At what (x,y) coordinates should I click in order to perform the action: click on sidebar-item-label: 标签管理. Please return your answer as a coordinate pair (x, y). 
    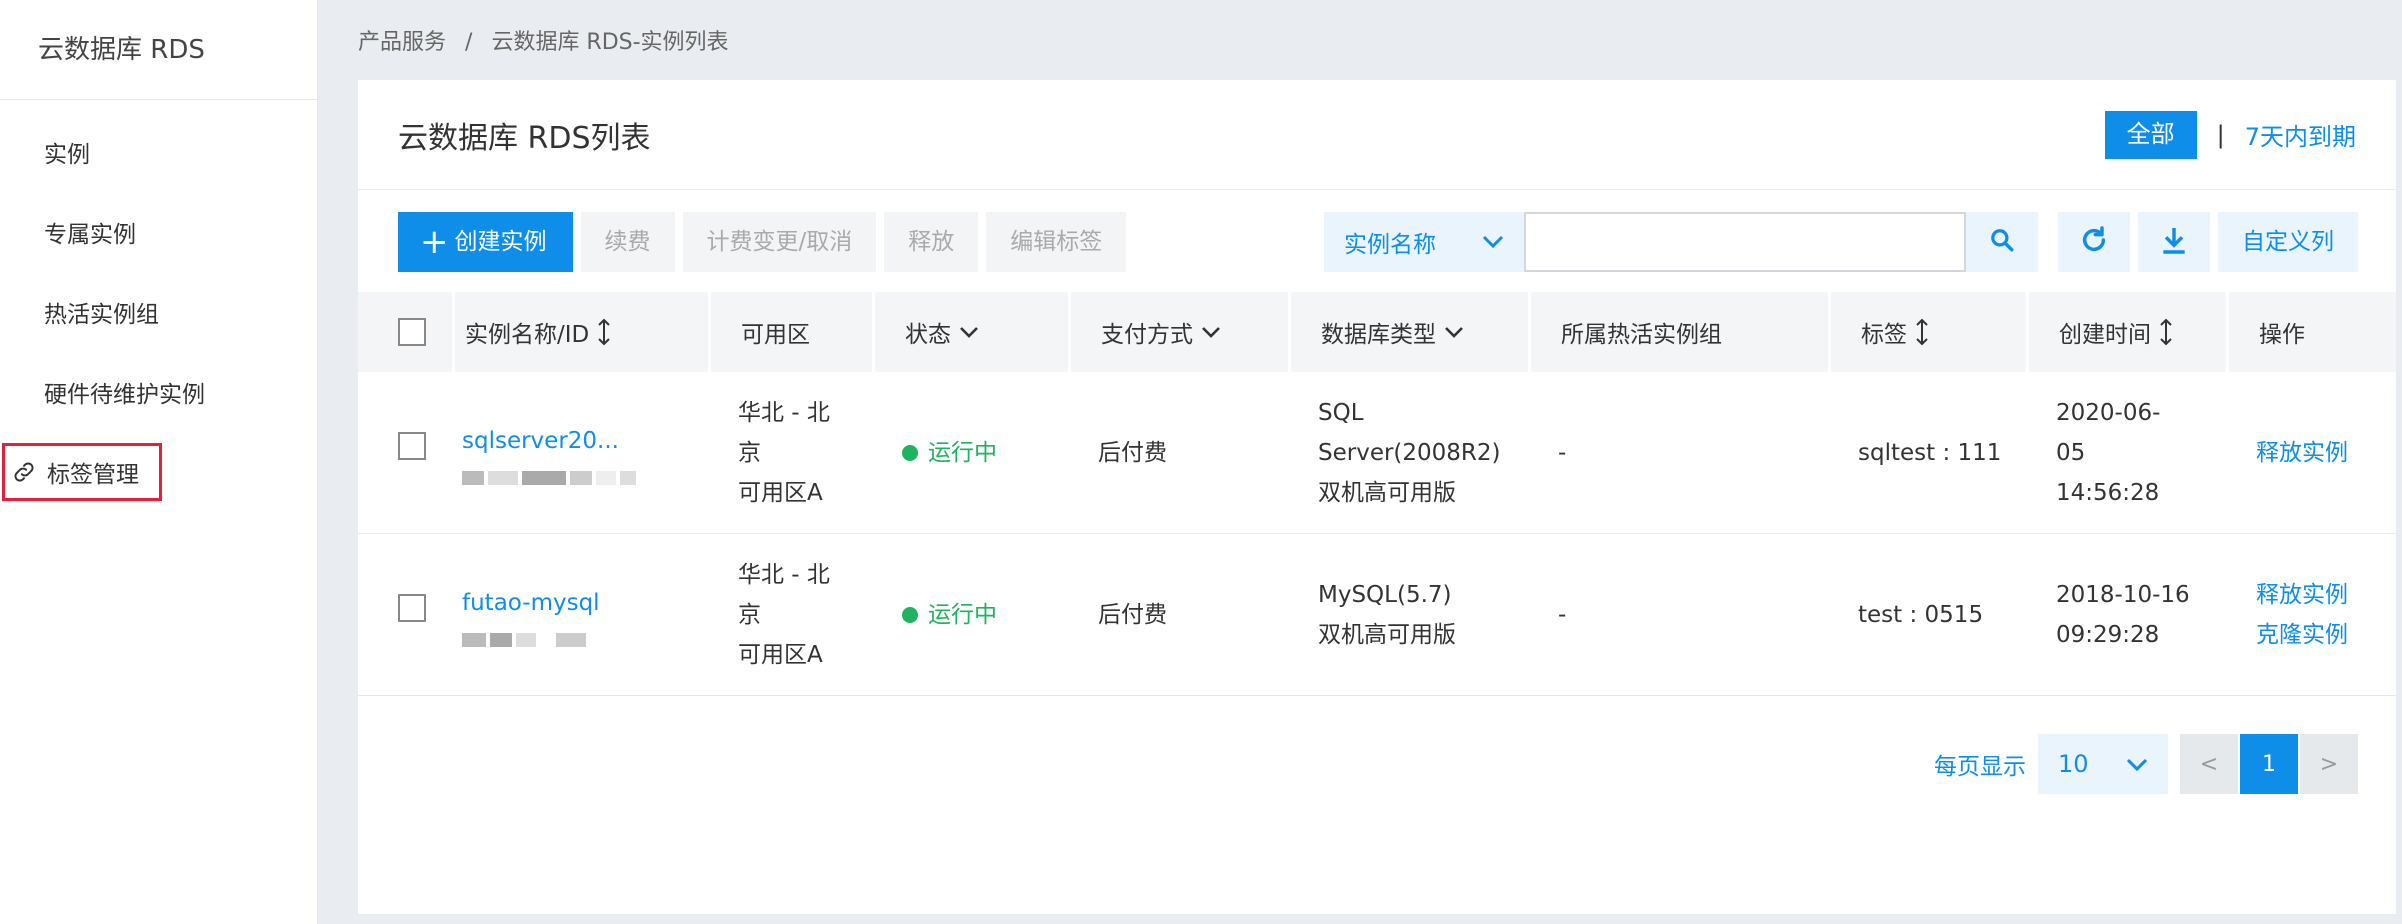
    Looking at the image, I should click on (93, 475).